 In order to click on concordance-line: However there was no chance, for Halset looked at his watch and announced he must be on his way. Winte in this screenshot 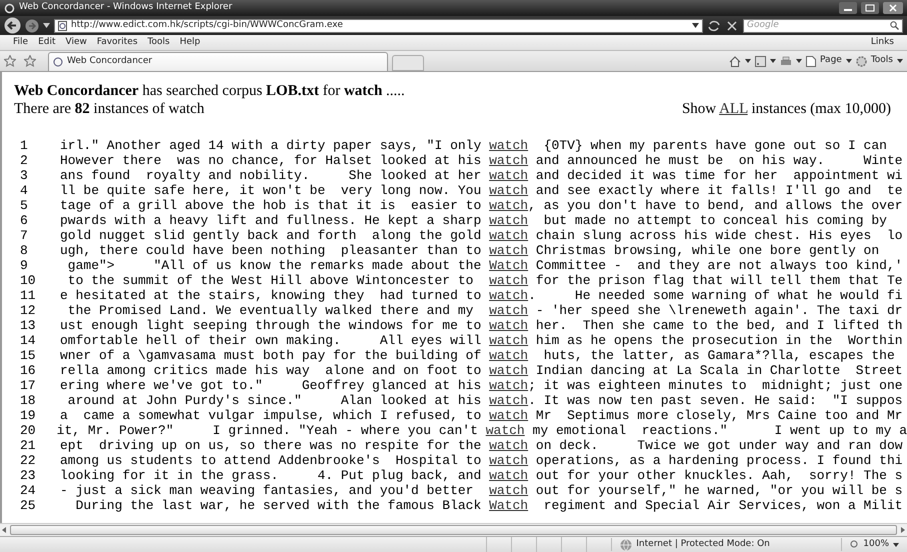, I will do `click(481, 160)`.